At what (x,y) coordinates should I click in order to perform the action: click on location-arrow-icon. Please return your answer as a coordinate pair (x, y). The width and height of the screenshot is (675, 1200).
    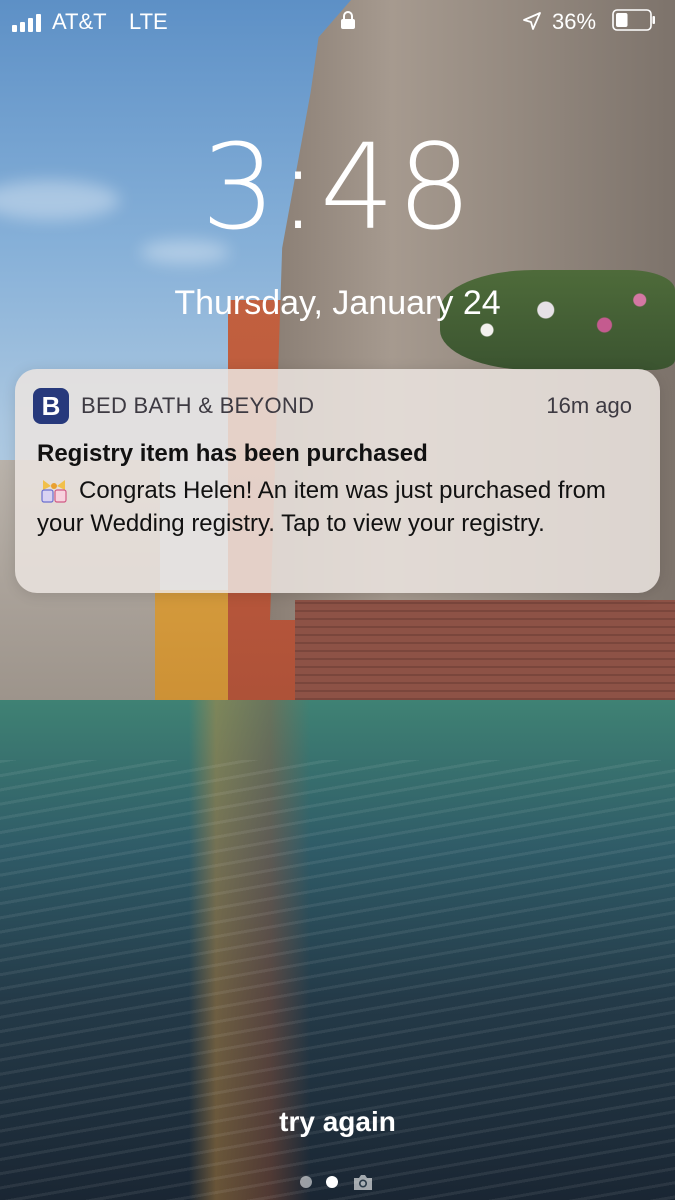
    Looking at the image, I should click on (532, 21).